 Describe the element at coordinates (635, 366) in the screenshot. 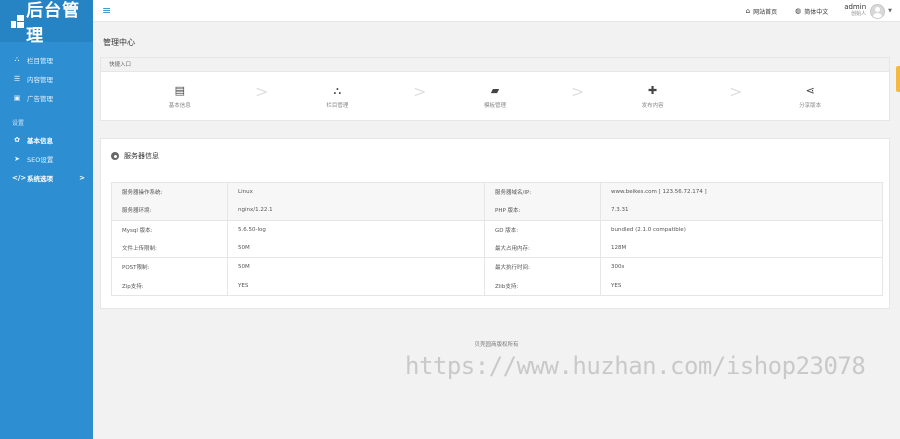

I see `watermark-text: https://www.huzhan.com/ishop23078` at that location.